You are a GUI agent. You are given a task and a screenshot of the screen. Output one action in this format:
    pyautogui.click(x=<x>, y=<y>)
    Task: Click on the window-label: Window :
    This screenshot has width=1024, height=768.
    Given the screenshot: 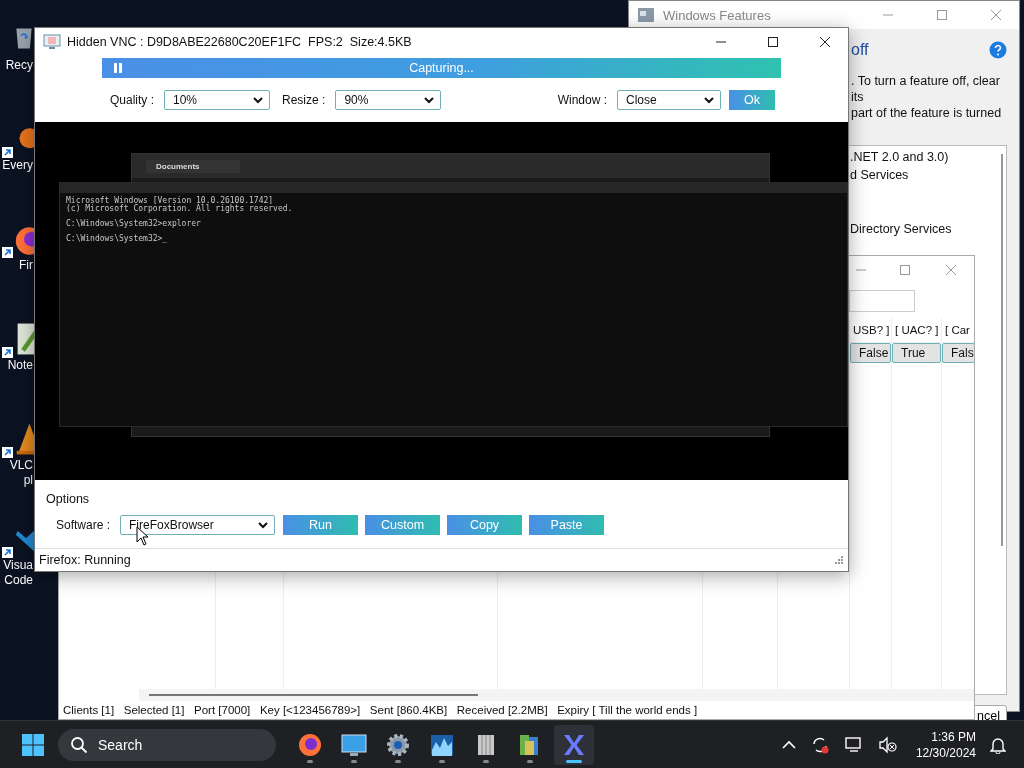 What is the action you would take?
    pyautogui.click(x=582, y=100)
    